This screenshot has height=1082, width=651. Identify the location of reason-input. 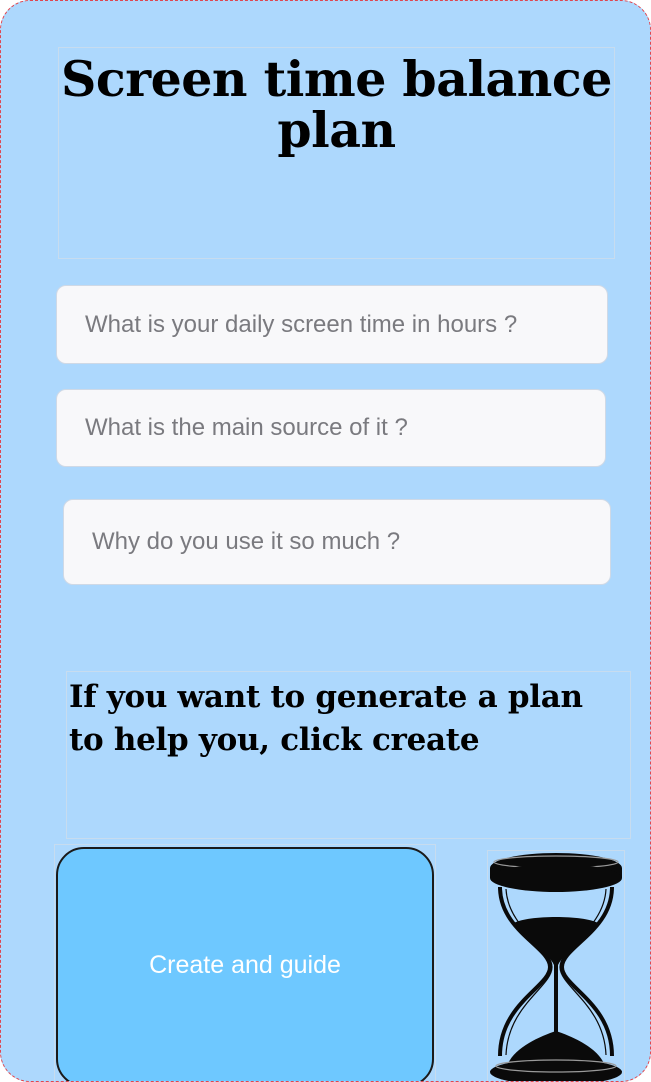
(337, 542).